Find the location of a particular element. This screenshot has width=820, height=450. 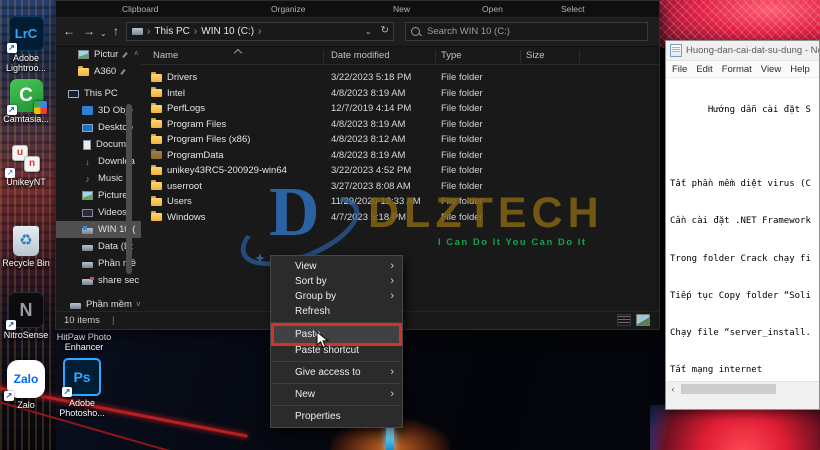

menu-help: Help is located at coordinates (800, 69).